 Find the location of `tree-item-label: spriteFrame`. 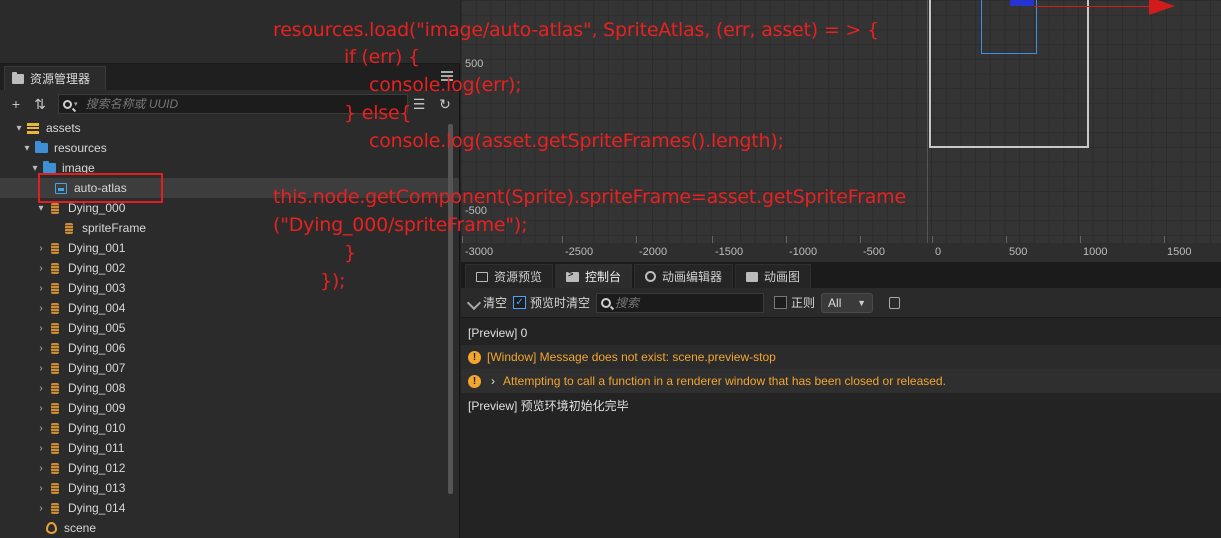

tree-item-label: spriteFrame is located at coordinates (114, 228).